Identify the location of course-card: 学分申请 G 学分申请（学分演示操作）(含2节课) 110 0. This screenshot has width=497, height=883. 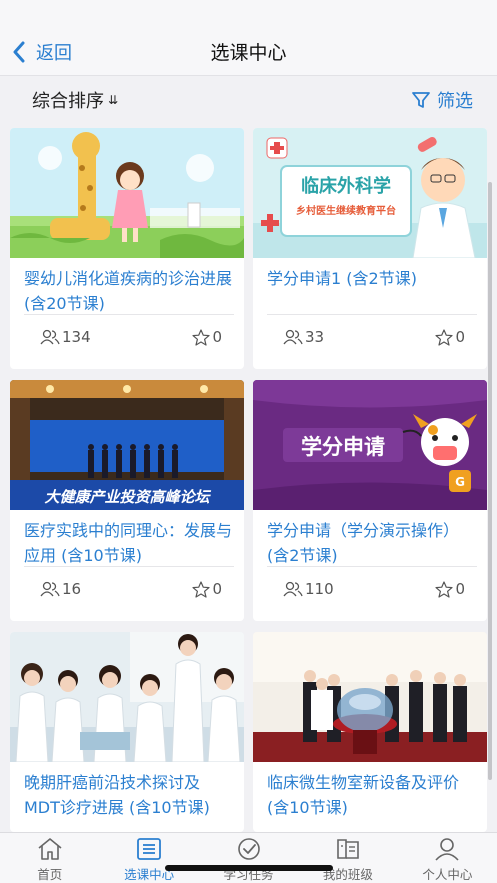
(370, 500).